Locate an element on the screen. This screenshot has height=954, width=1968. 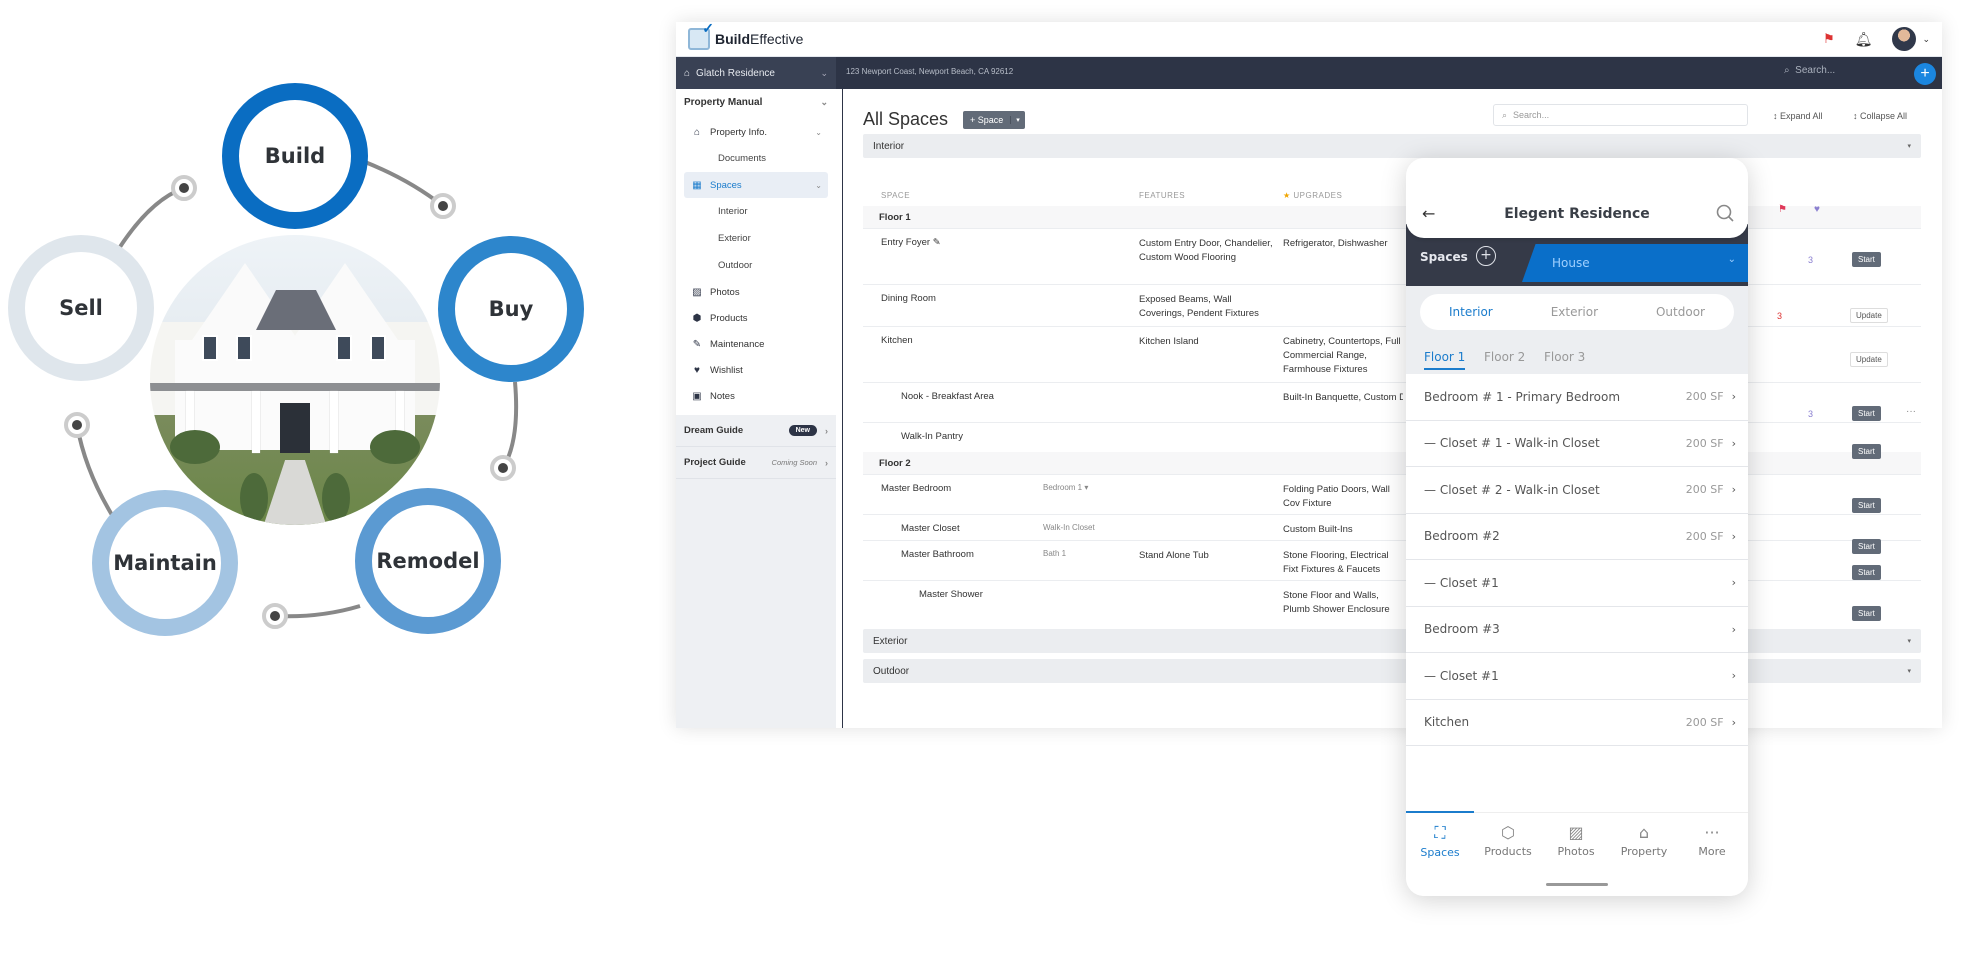
sidebar-item-photos: ▨ Photos is located at coordinates (756, 292).